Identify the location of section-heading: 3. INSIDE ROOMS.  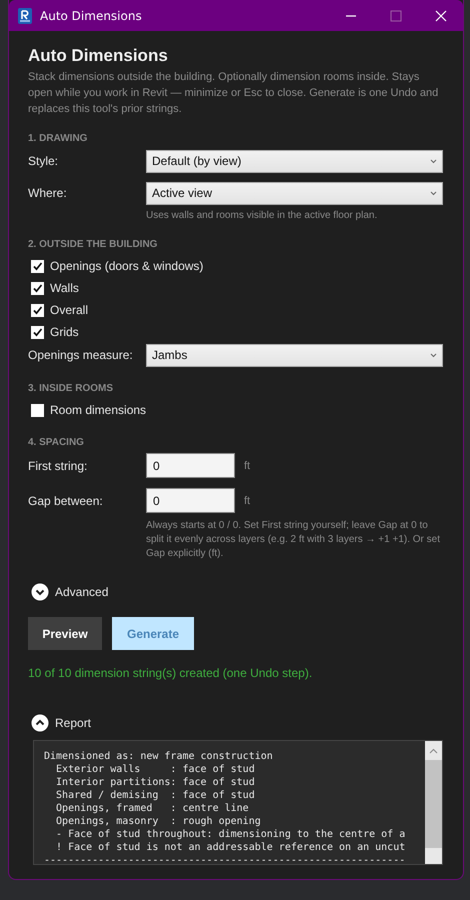
(71, 388).